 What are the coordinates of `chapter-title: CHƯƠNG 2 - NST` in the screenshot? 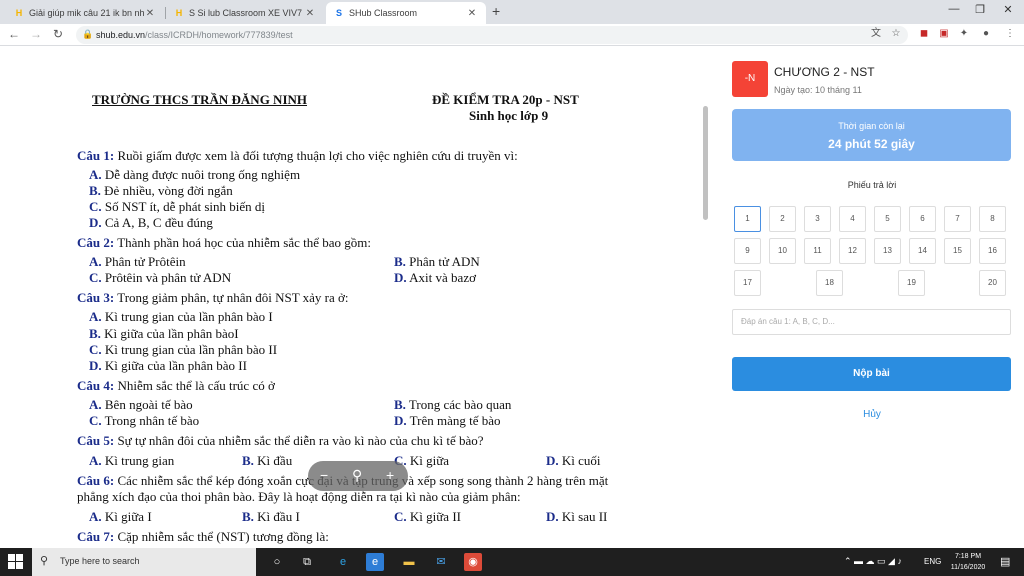 It's located at (824, 72).